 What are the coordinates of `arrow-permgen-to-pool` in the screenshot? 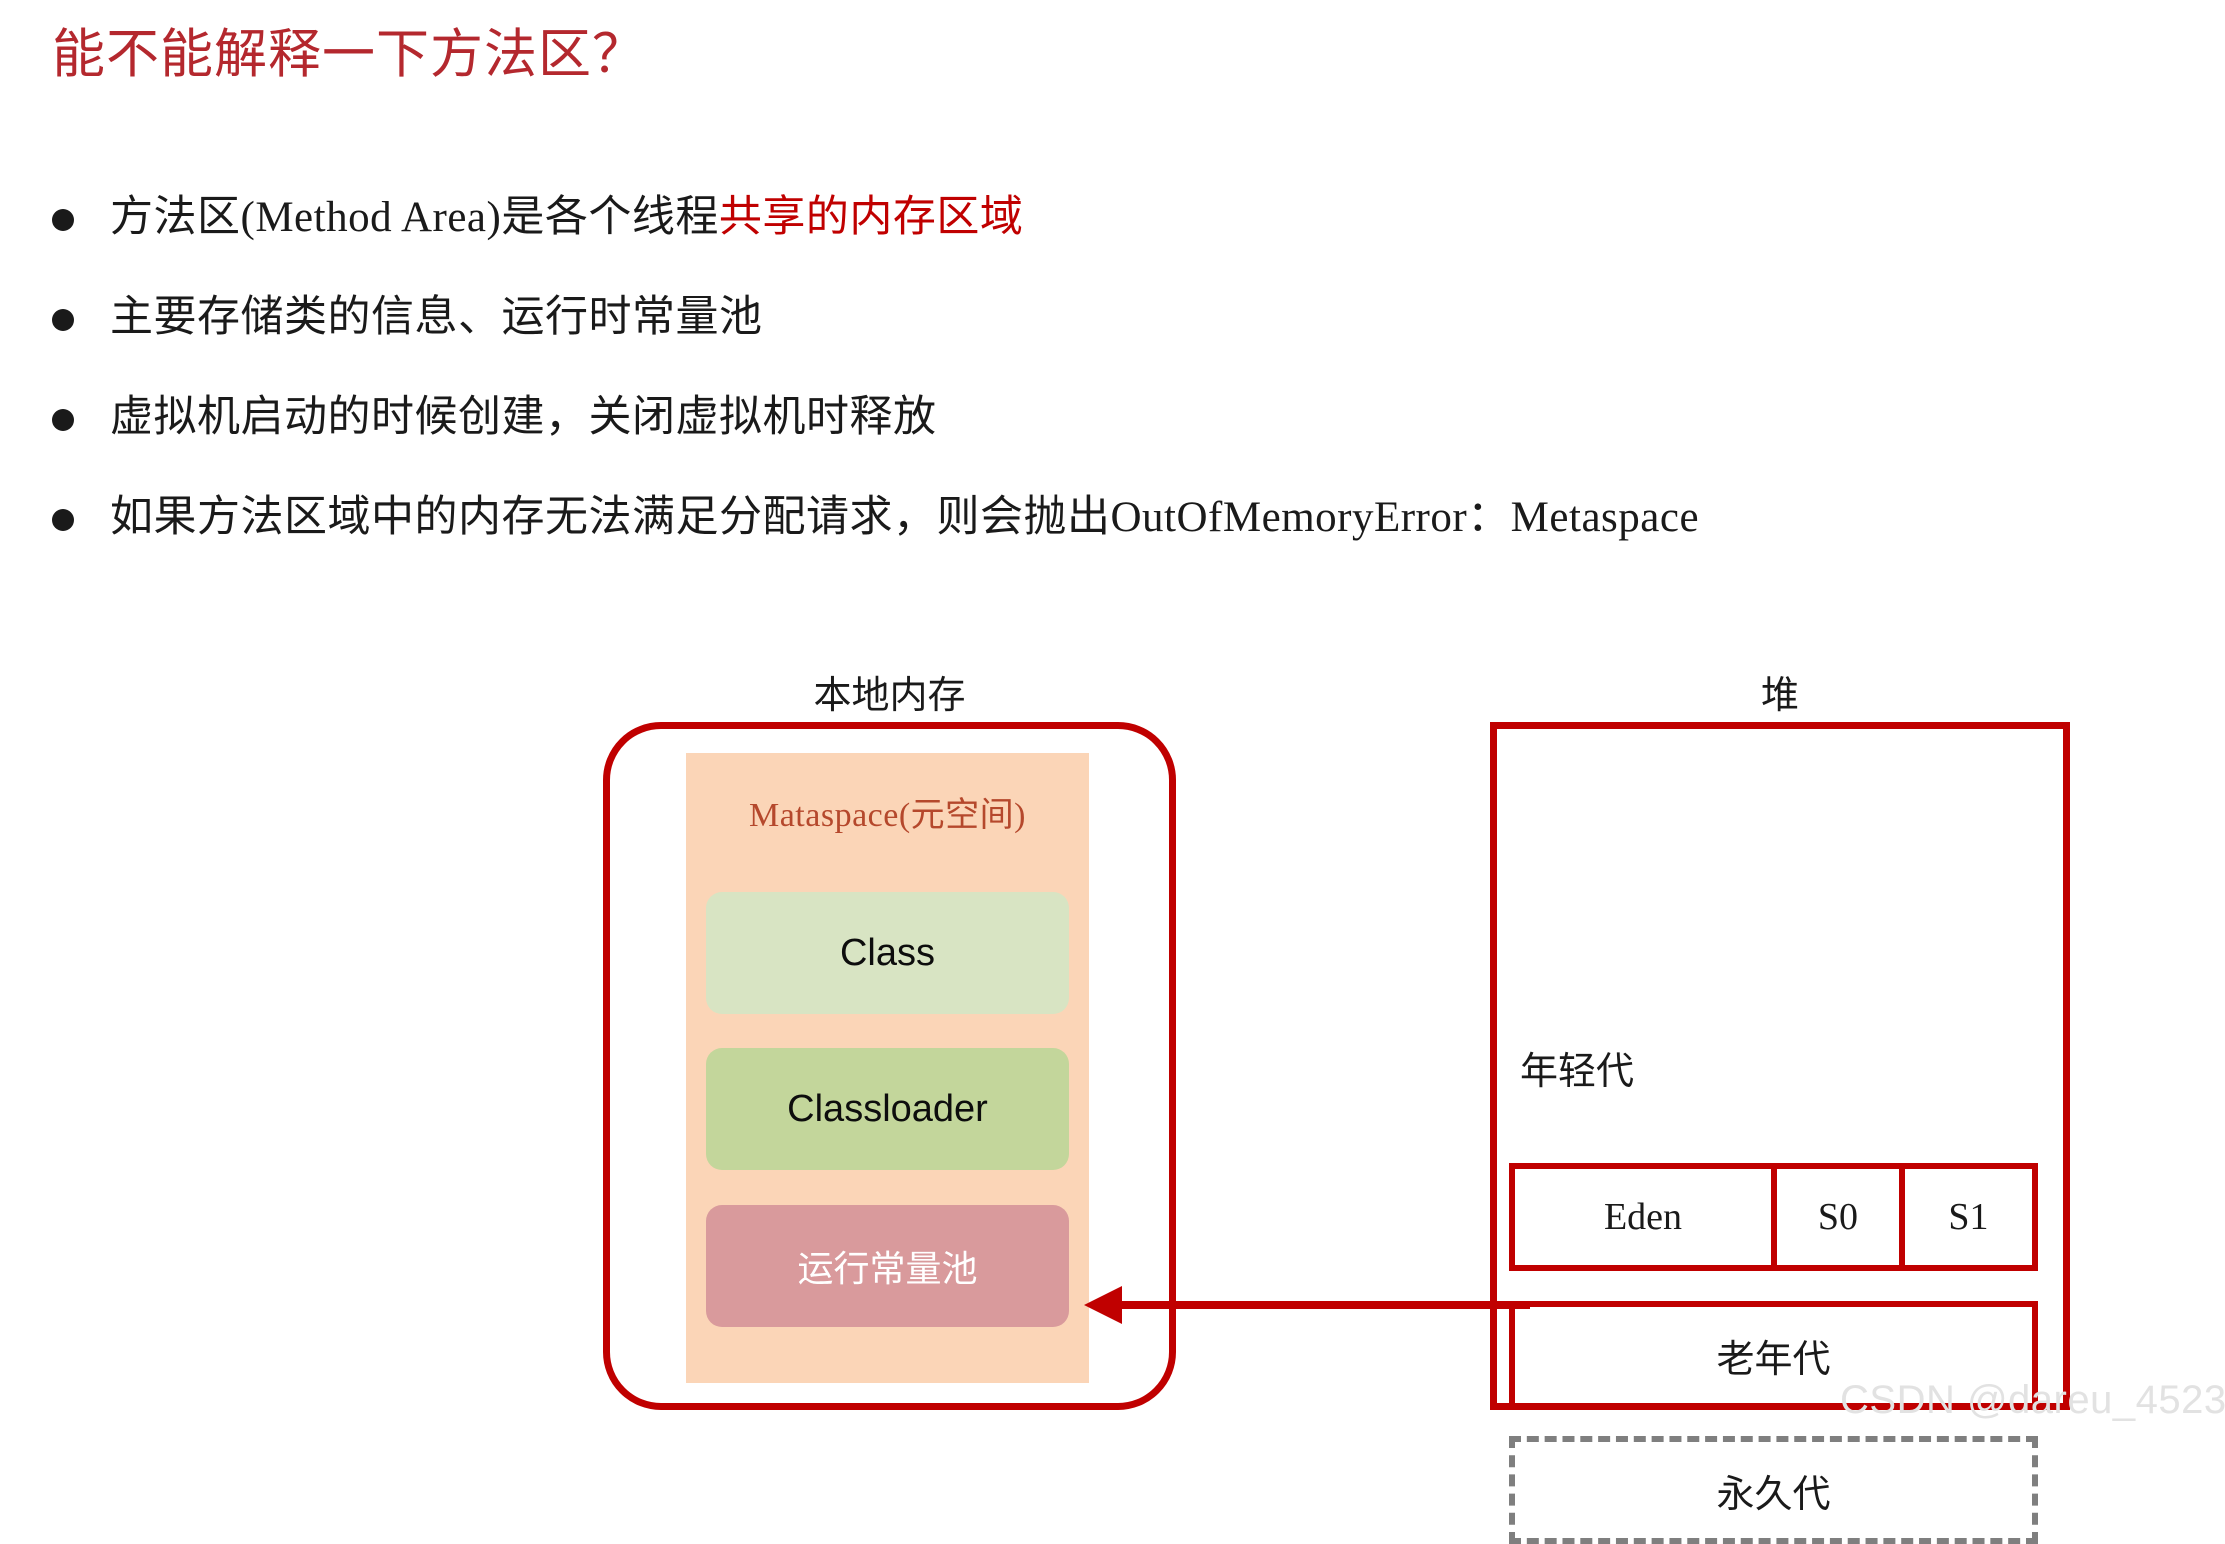 It's located at (1307, 1305).